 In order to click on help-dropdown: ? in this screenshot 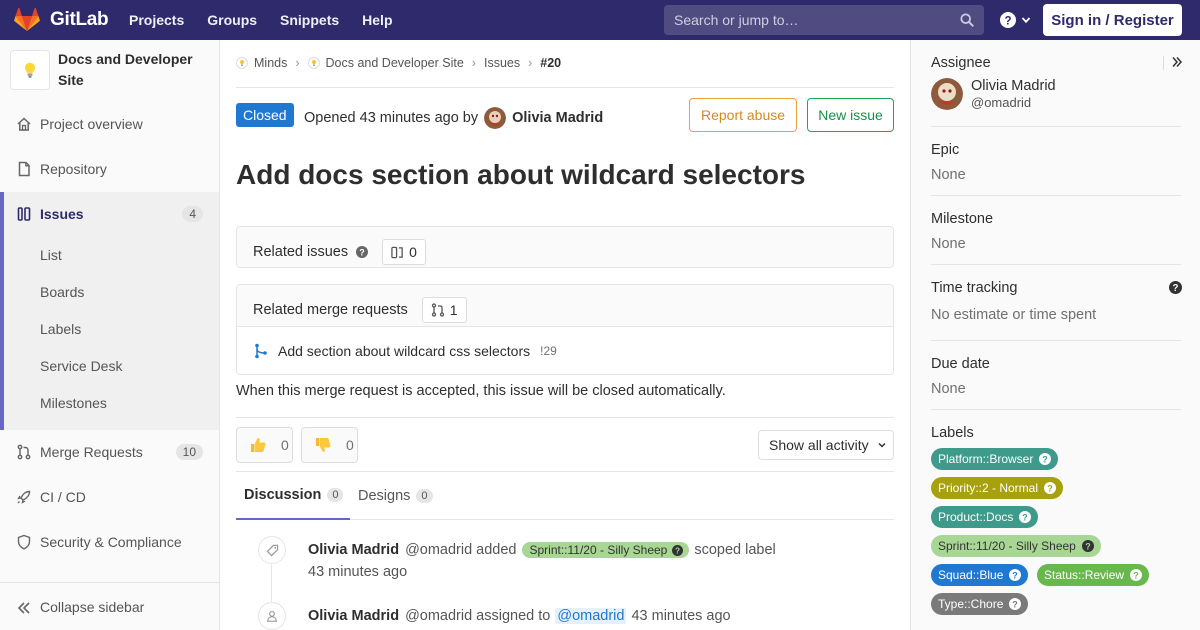, I will do `click(1015, 20)`.